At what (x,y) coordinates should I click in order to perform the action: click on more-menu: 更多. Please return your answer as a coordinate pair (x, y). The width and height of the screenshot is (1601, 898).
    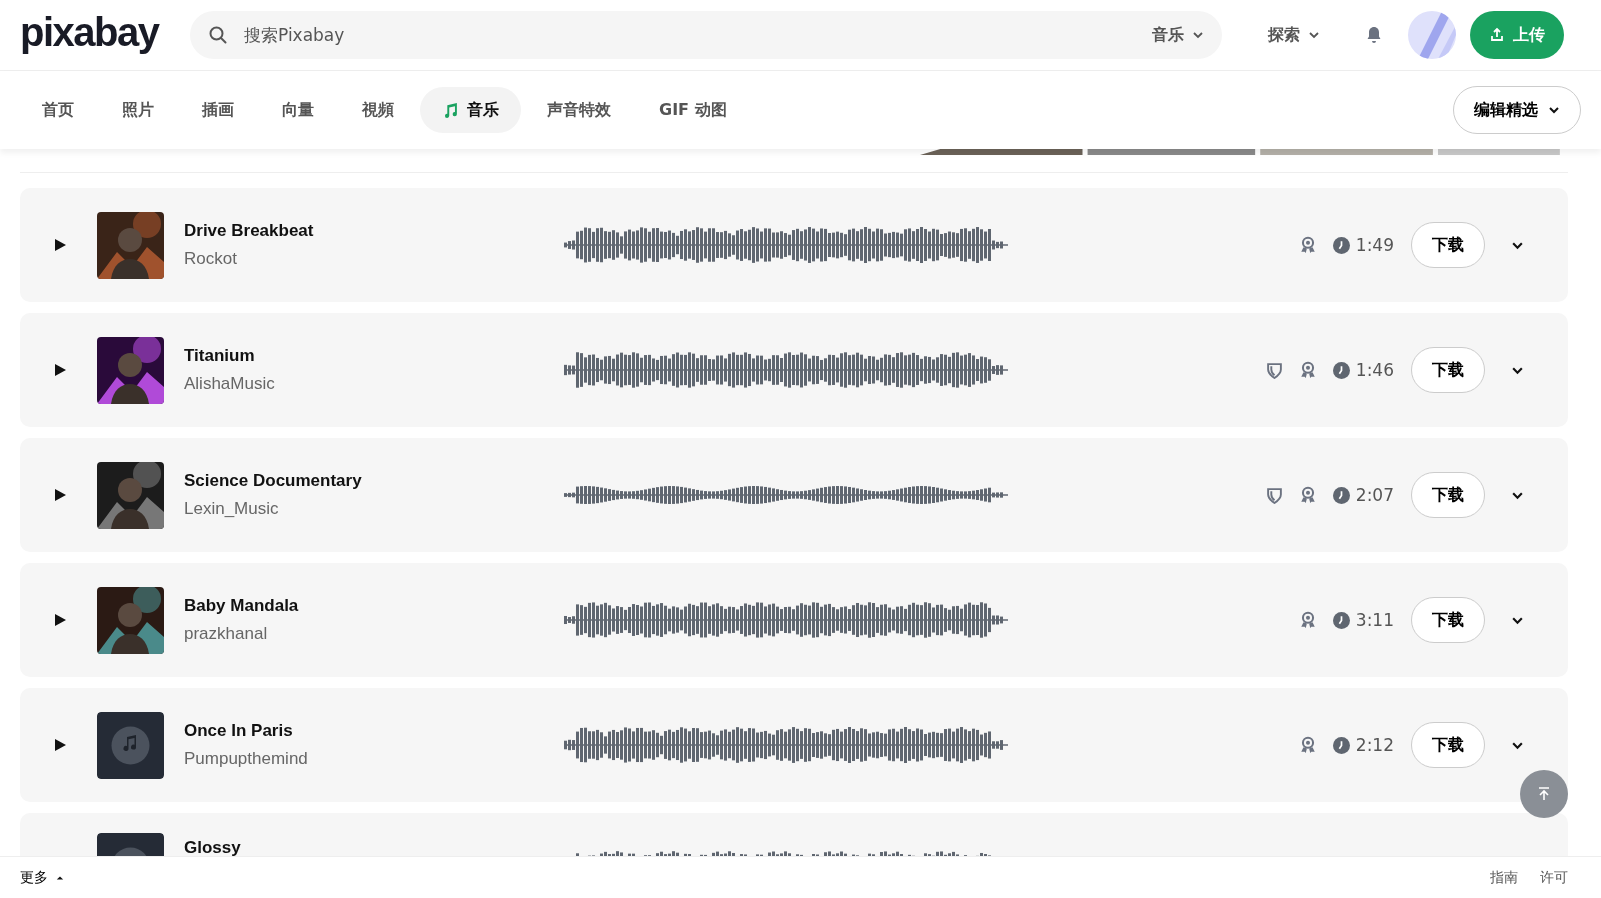
    Looking at the image, I should click on (42, 877).